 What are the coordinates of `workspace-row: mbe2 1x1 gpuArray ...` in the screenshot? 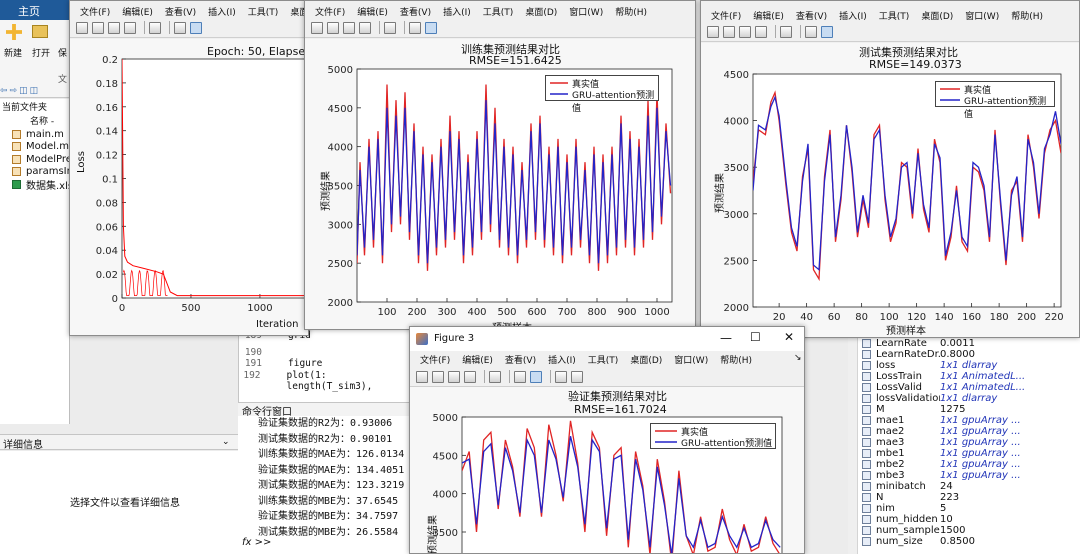 It's located at (969, 464).